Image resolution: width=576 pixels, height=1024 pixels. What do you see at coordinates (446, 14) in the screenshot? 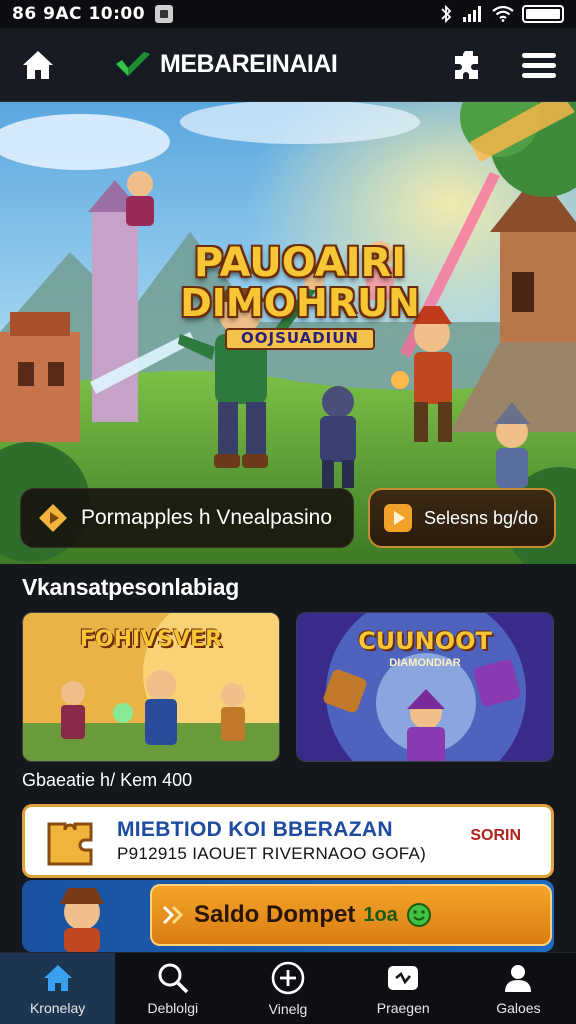
I see `bluetooth-icon` at bounding box center [446, 14].